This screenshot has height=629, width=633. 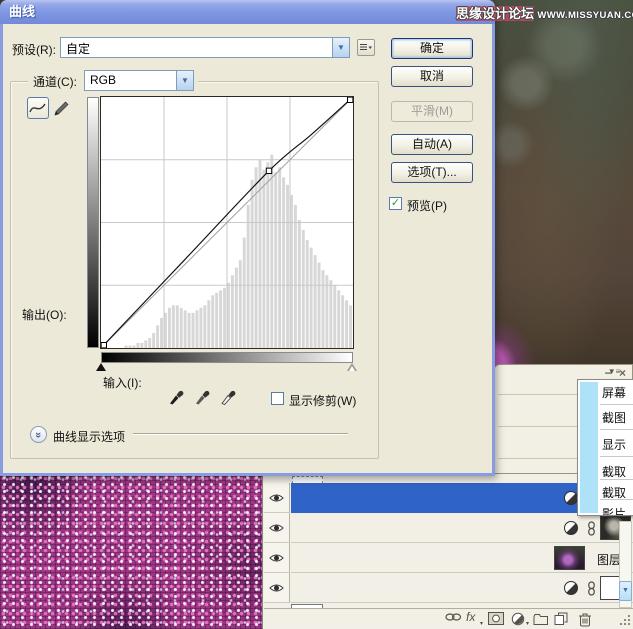 What do you see at coordinates (395, 203) in the screenshot?
I see `preview-checkbox: ✓` at bounding box center [395, 203].